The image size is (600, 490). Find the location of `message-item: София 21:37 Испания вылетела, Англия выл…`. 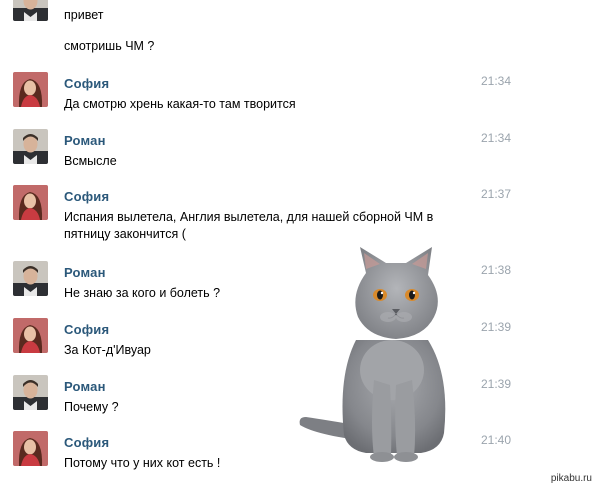

message-item: София 21:37 Испания вылетела, Англия выл… is located at coordinates (300, 214).